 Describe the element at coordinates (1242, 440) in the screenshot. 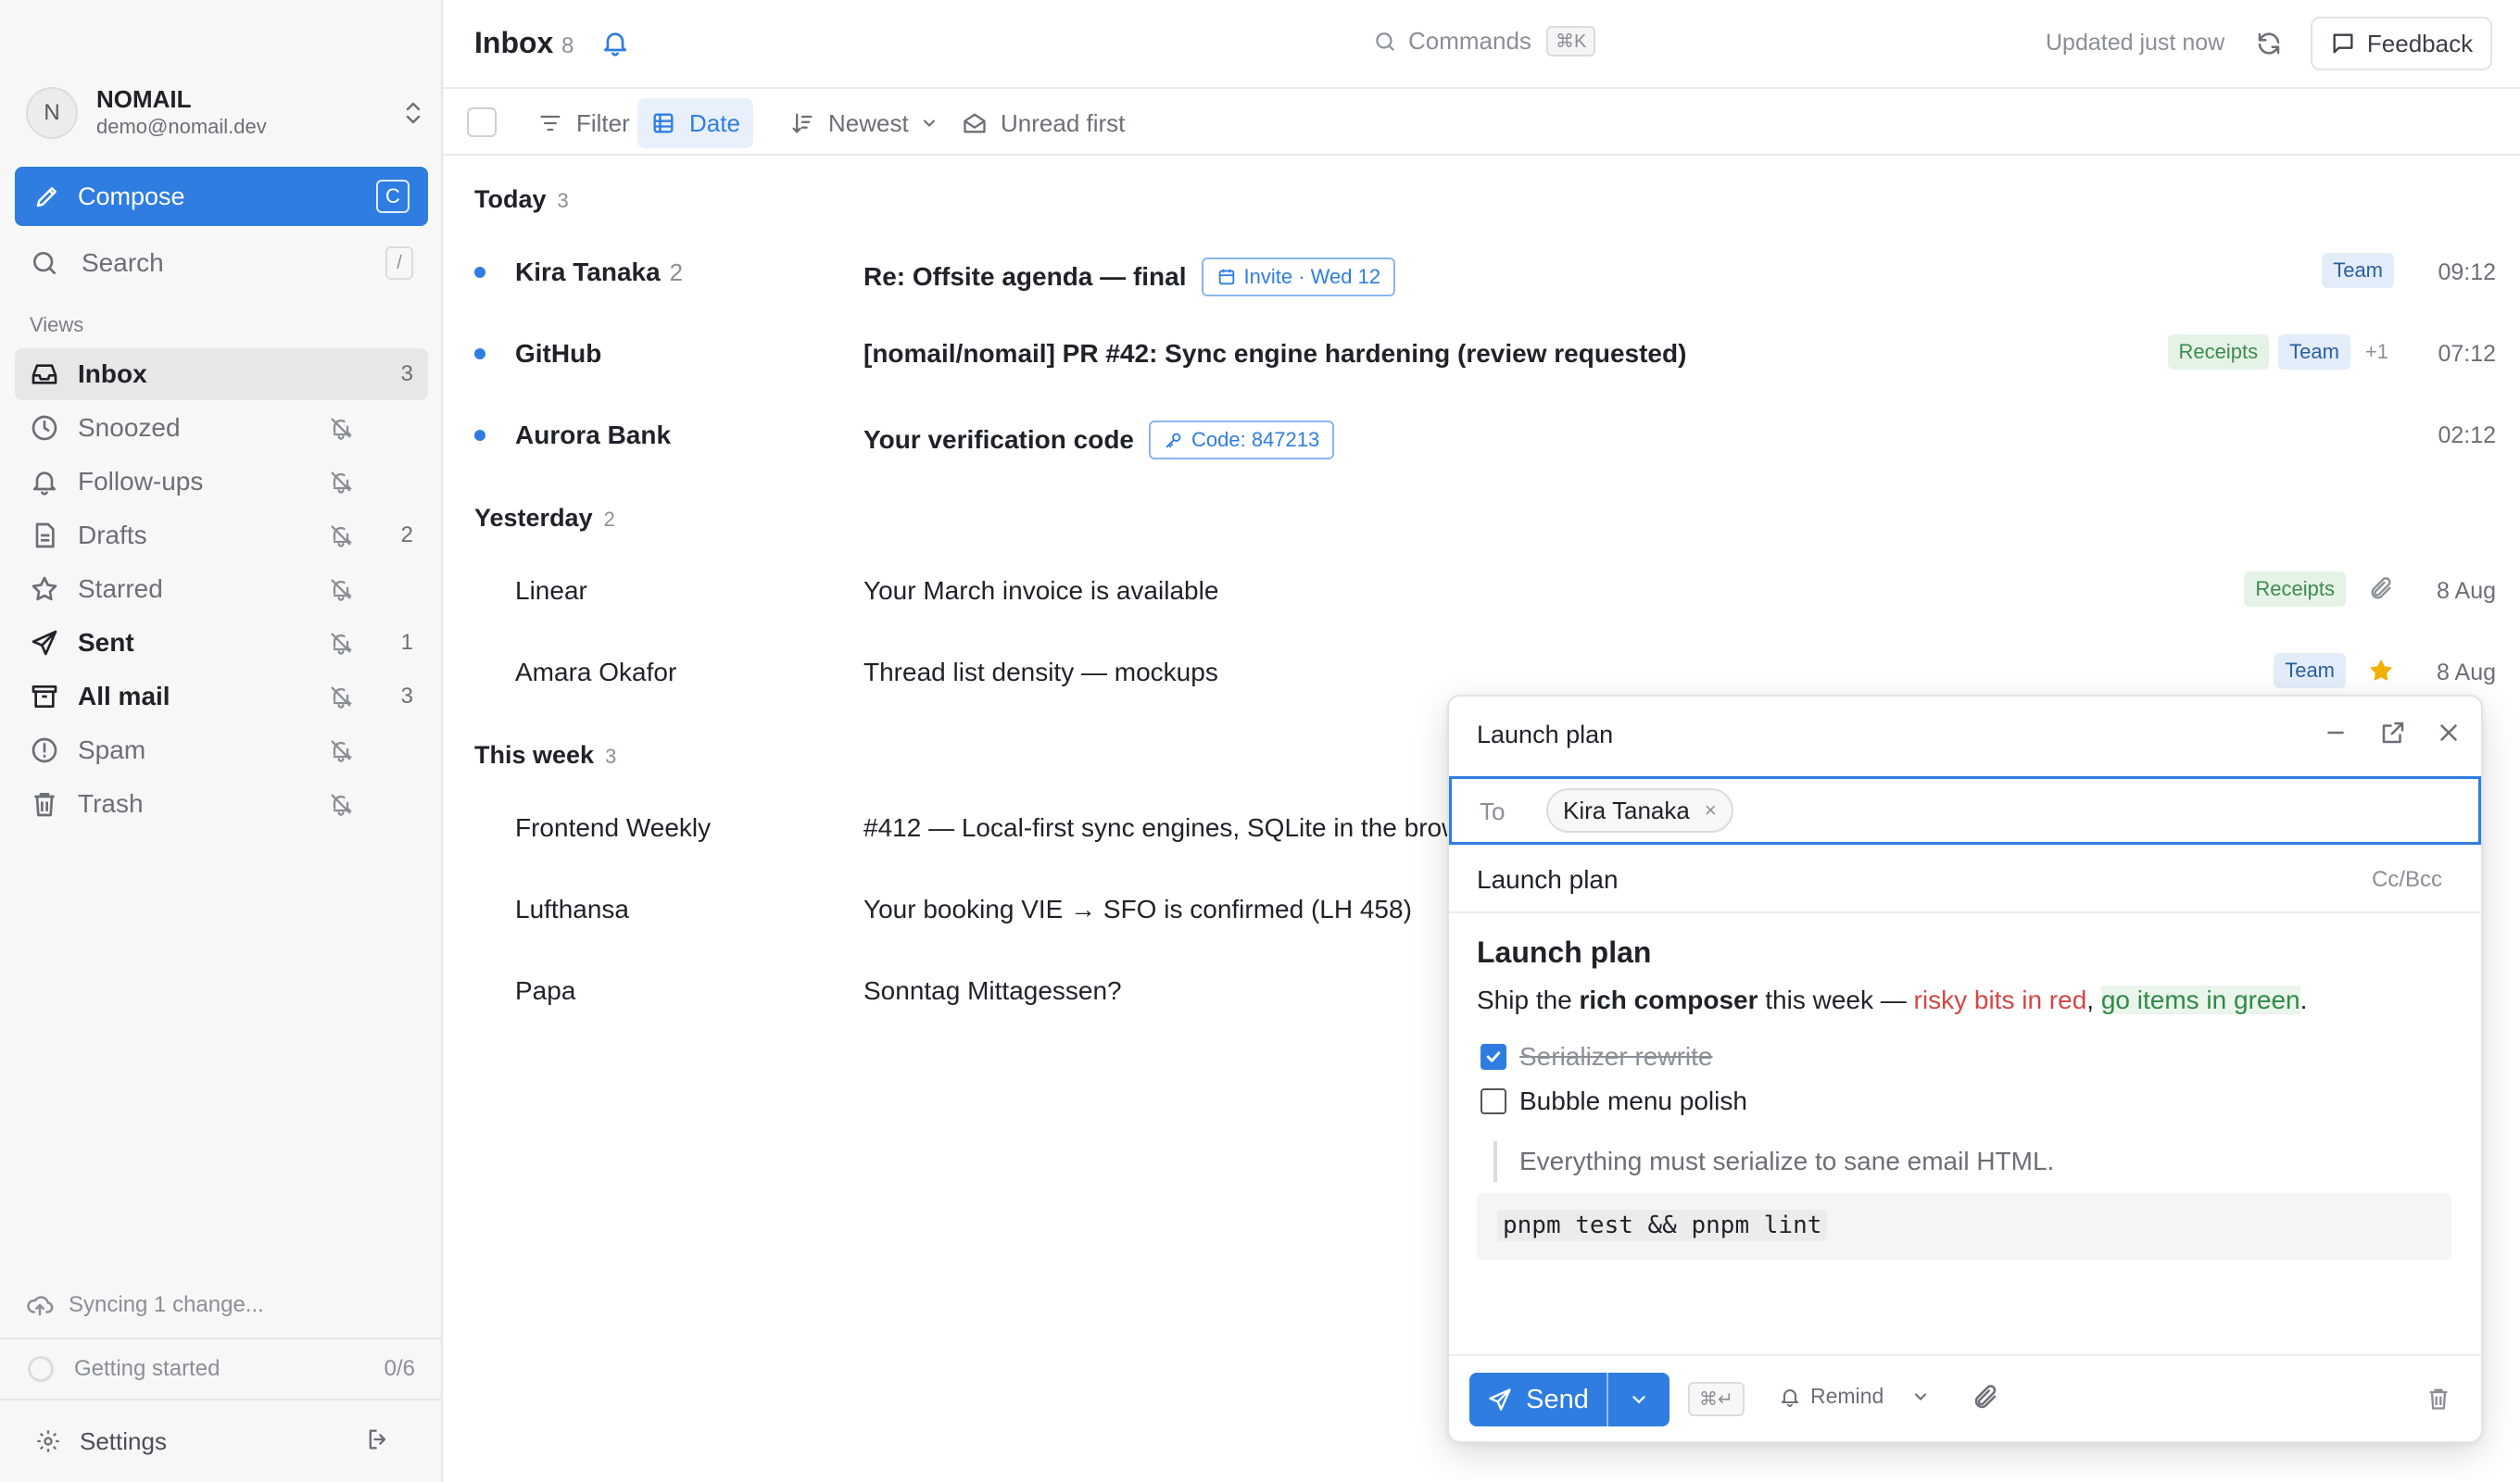

I see `code-chip: Code: 847213` at that location.